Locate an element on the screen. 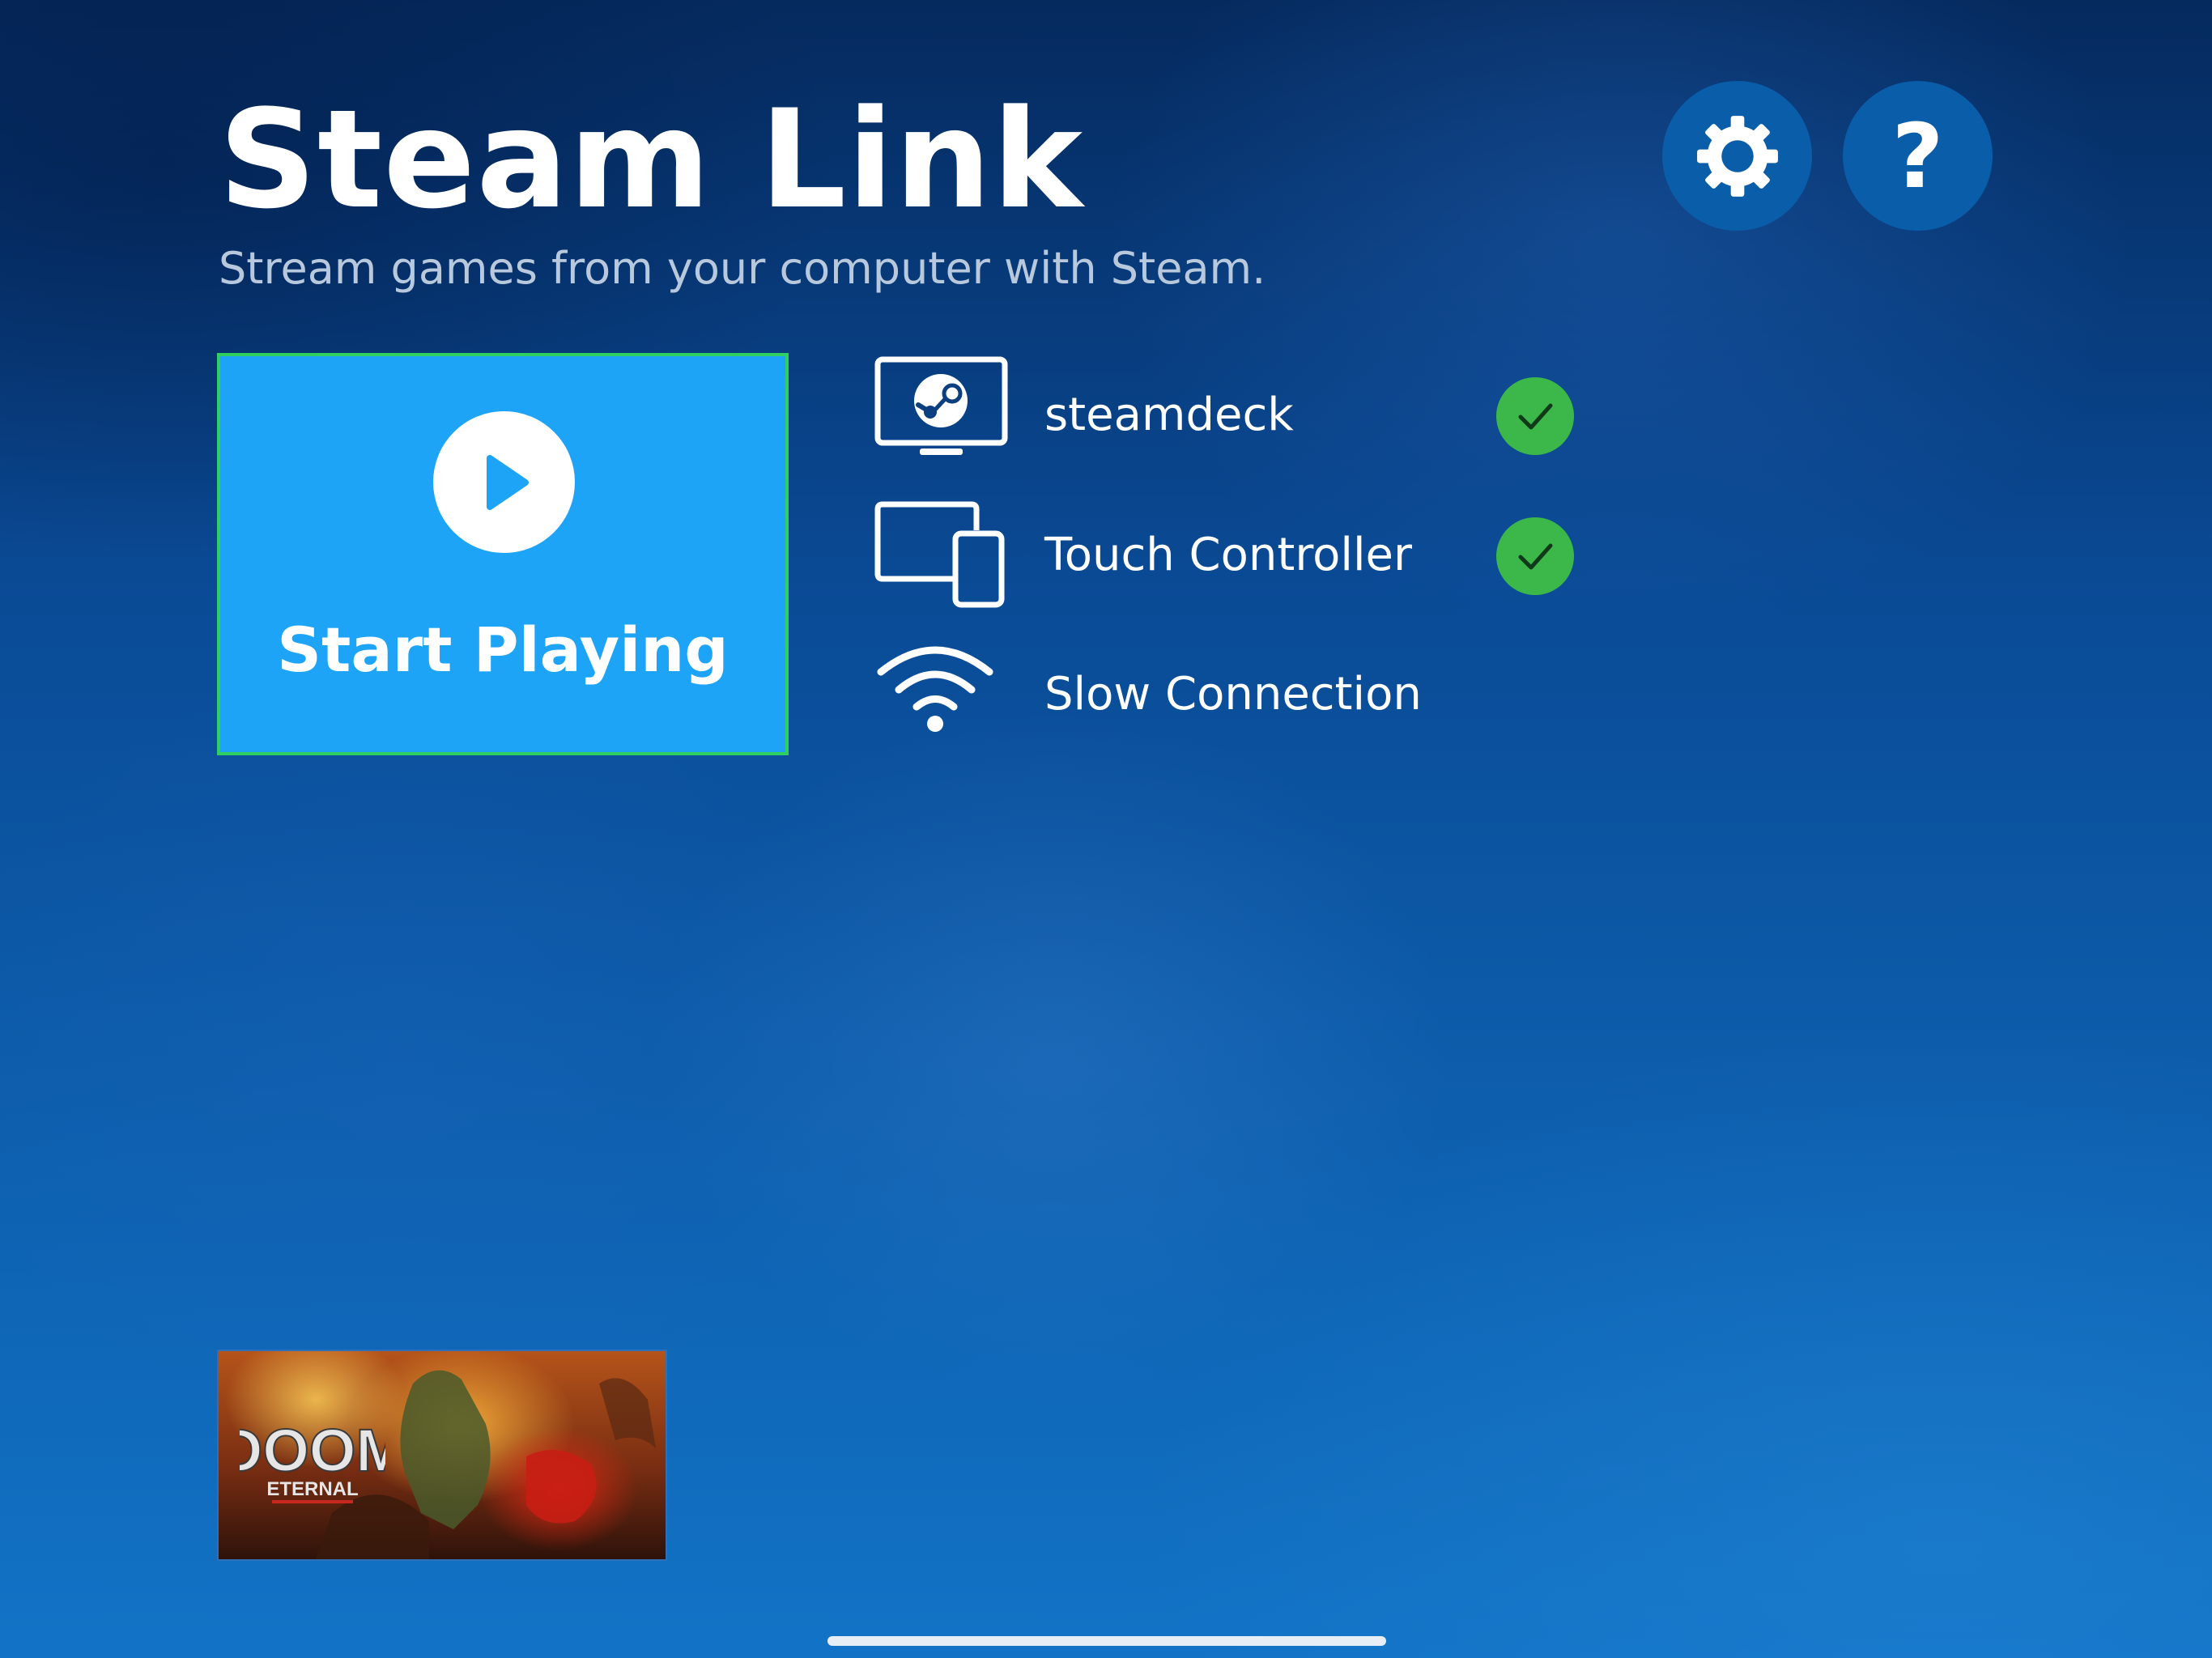  start-playing-label: Start Playing is located at coordinates (503, 650).